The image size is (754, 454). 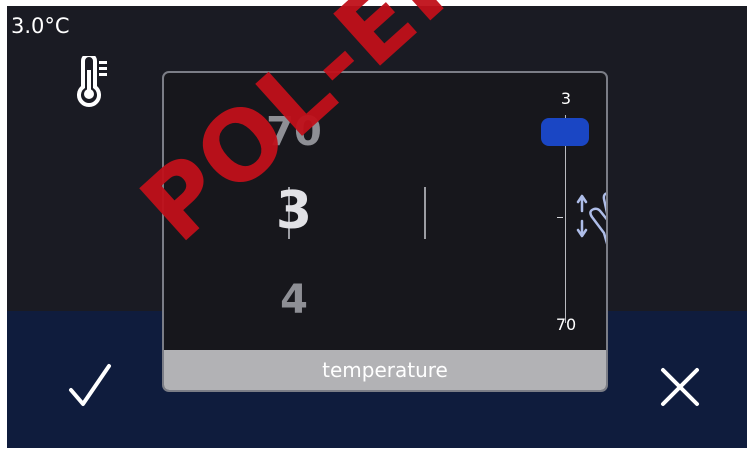 I want to click on picker-value-current: 3, so click(x=294, y=211).